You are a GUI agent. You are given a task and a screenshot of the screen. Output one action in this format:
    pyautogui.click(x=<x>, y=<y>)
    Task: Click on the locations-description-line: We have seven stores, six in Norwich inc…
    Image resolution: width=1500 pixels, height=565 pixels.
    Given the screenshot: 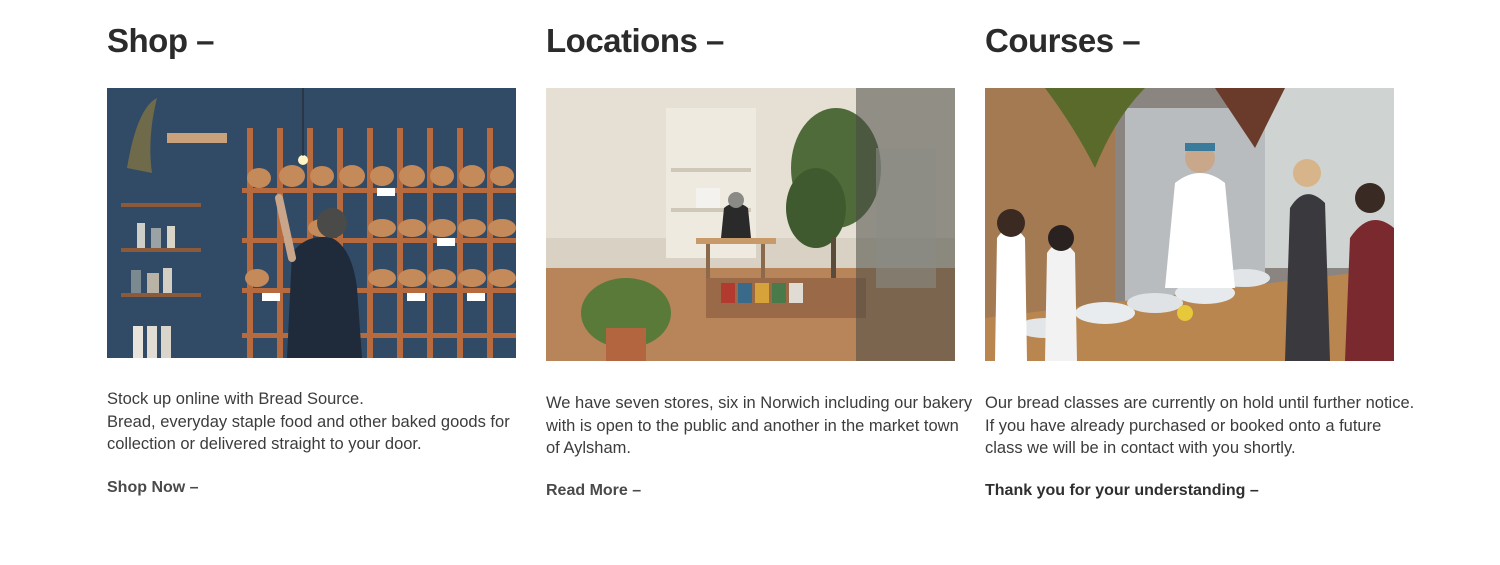 What is the action you would take?
    pyautogui.click(x=759, y=403)
    